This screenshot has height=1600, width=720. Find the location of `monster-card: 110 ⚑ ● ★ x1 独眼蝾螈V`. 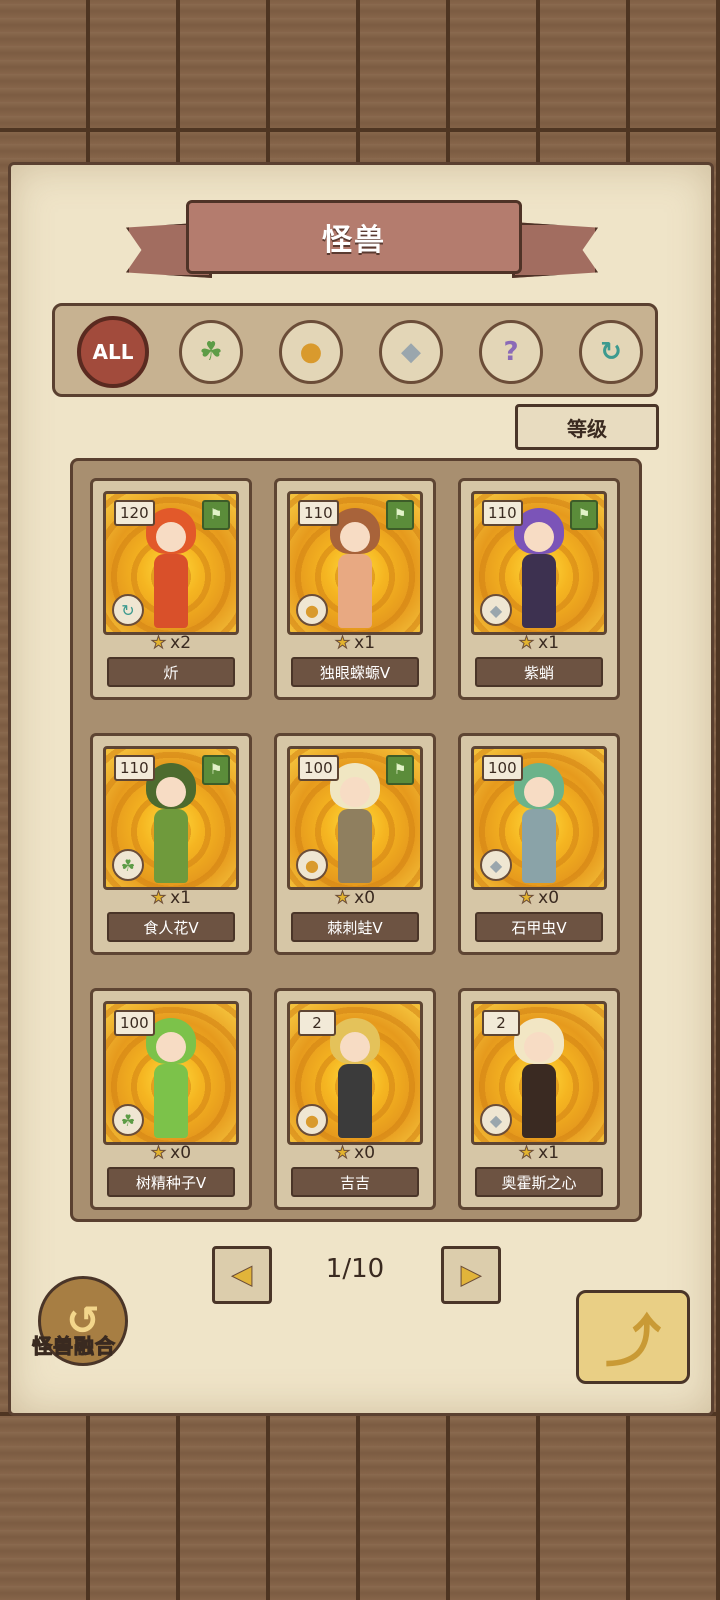

monster-card: 110 ⚑ ● ★ x1 独眼蝾螈V is located at coordinates (355, 589).